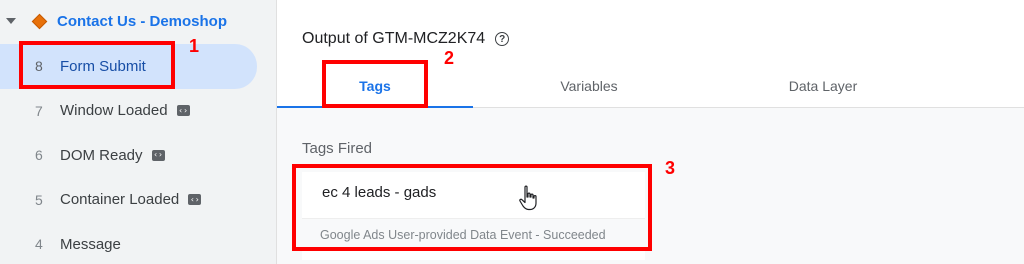 The width and height of the screenshot is (1024, 264). Describe the element at coordinates (39, 155) in the screenshot. I see `event-number: 6` at that location.